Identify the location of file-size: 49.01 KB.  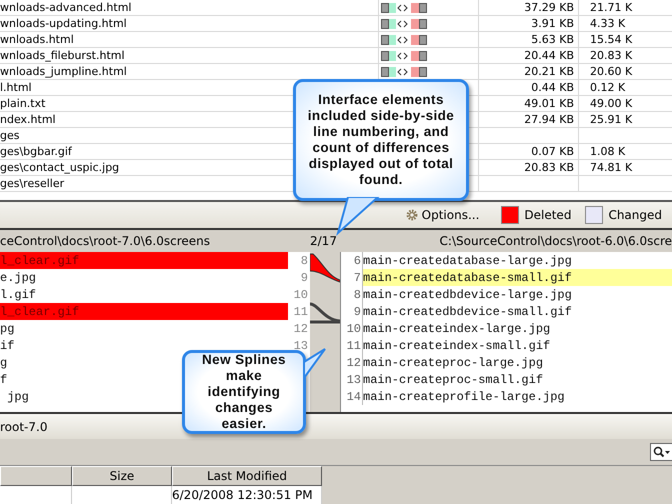
(549, 103).